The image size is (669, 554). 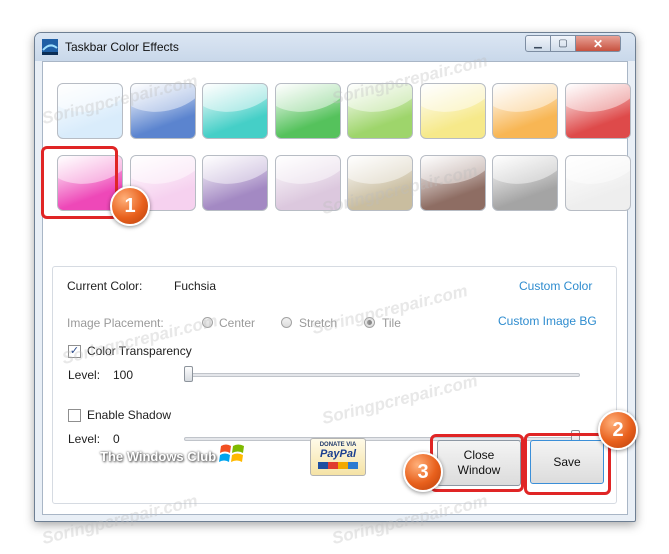 I want to click on transparency-slider-track, so click(x=382, y=375).